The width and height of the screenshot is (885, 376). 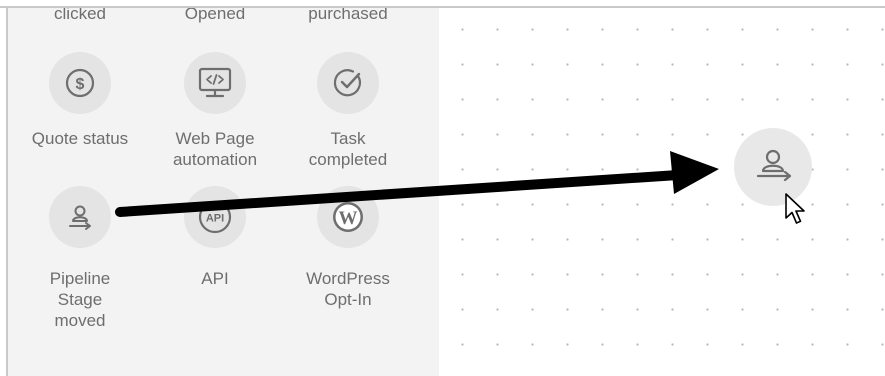 What do you see at coordinates (417, 184) in the screenshot?
I see `drag-arrow` at bounding box center [417, 184].